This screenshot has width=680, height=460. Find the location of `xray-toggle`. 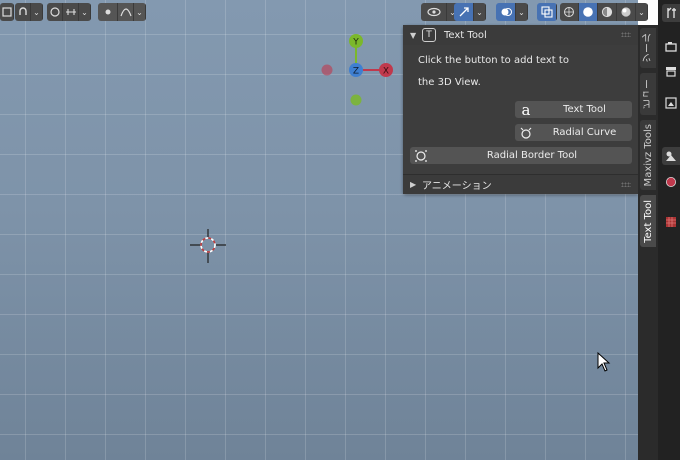

xray-toggle is located at coordinates (547, 12).